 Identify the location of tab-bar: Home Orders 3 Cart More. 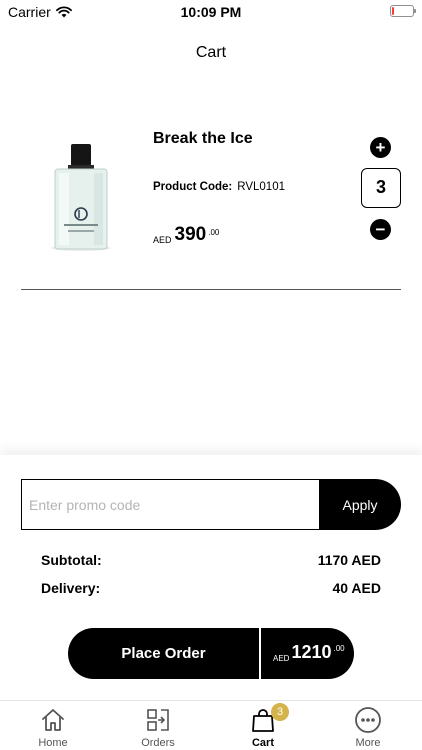
(211, 725).